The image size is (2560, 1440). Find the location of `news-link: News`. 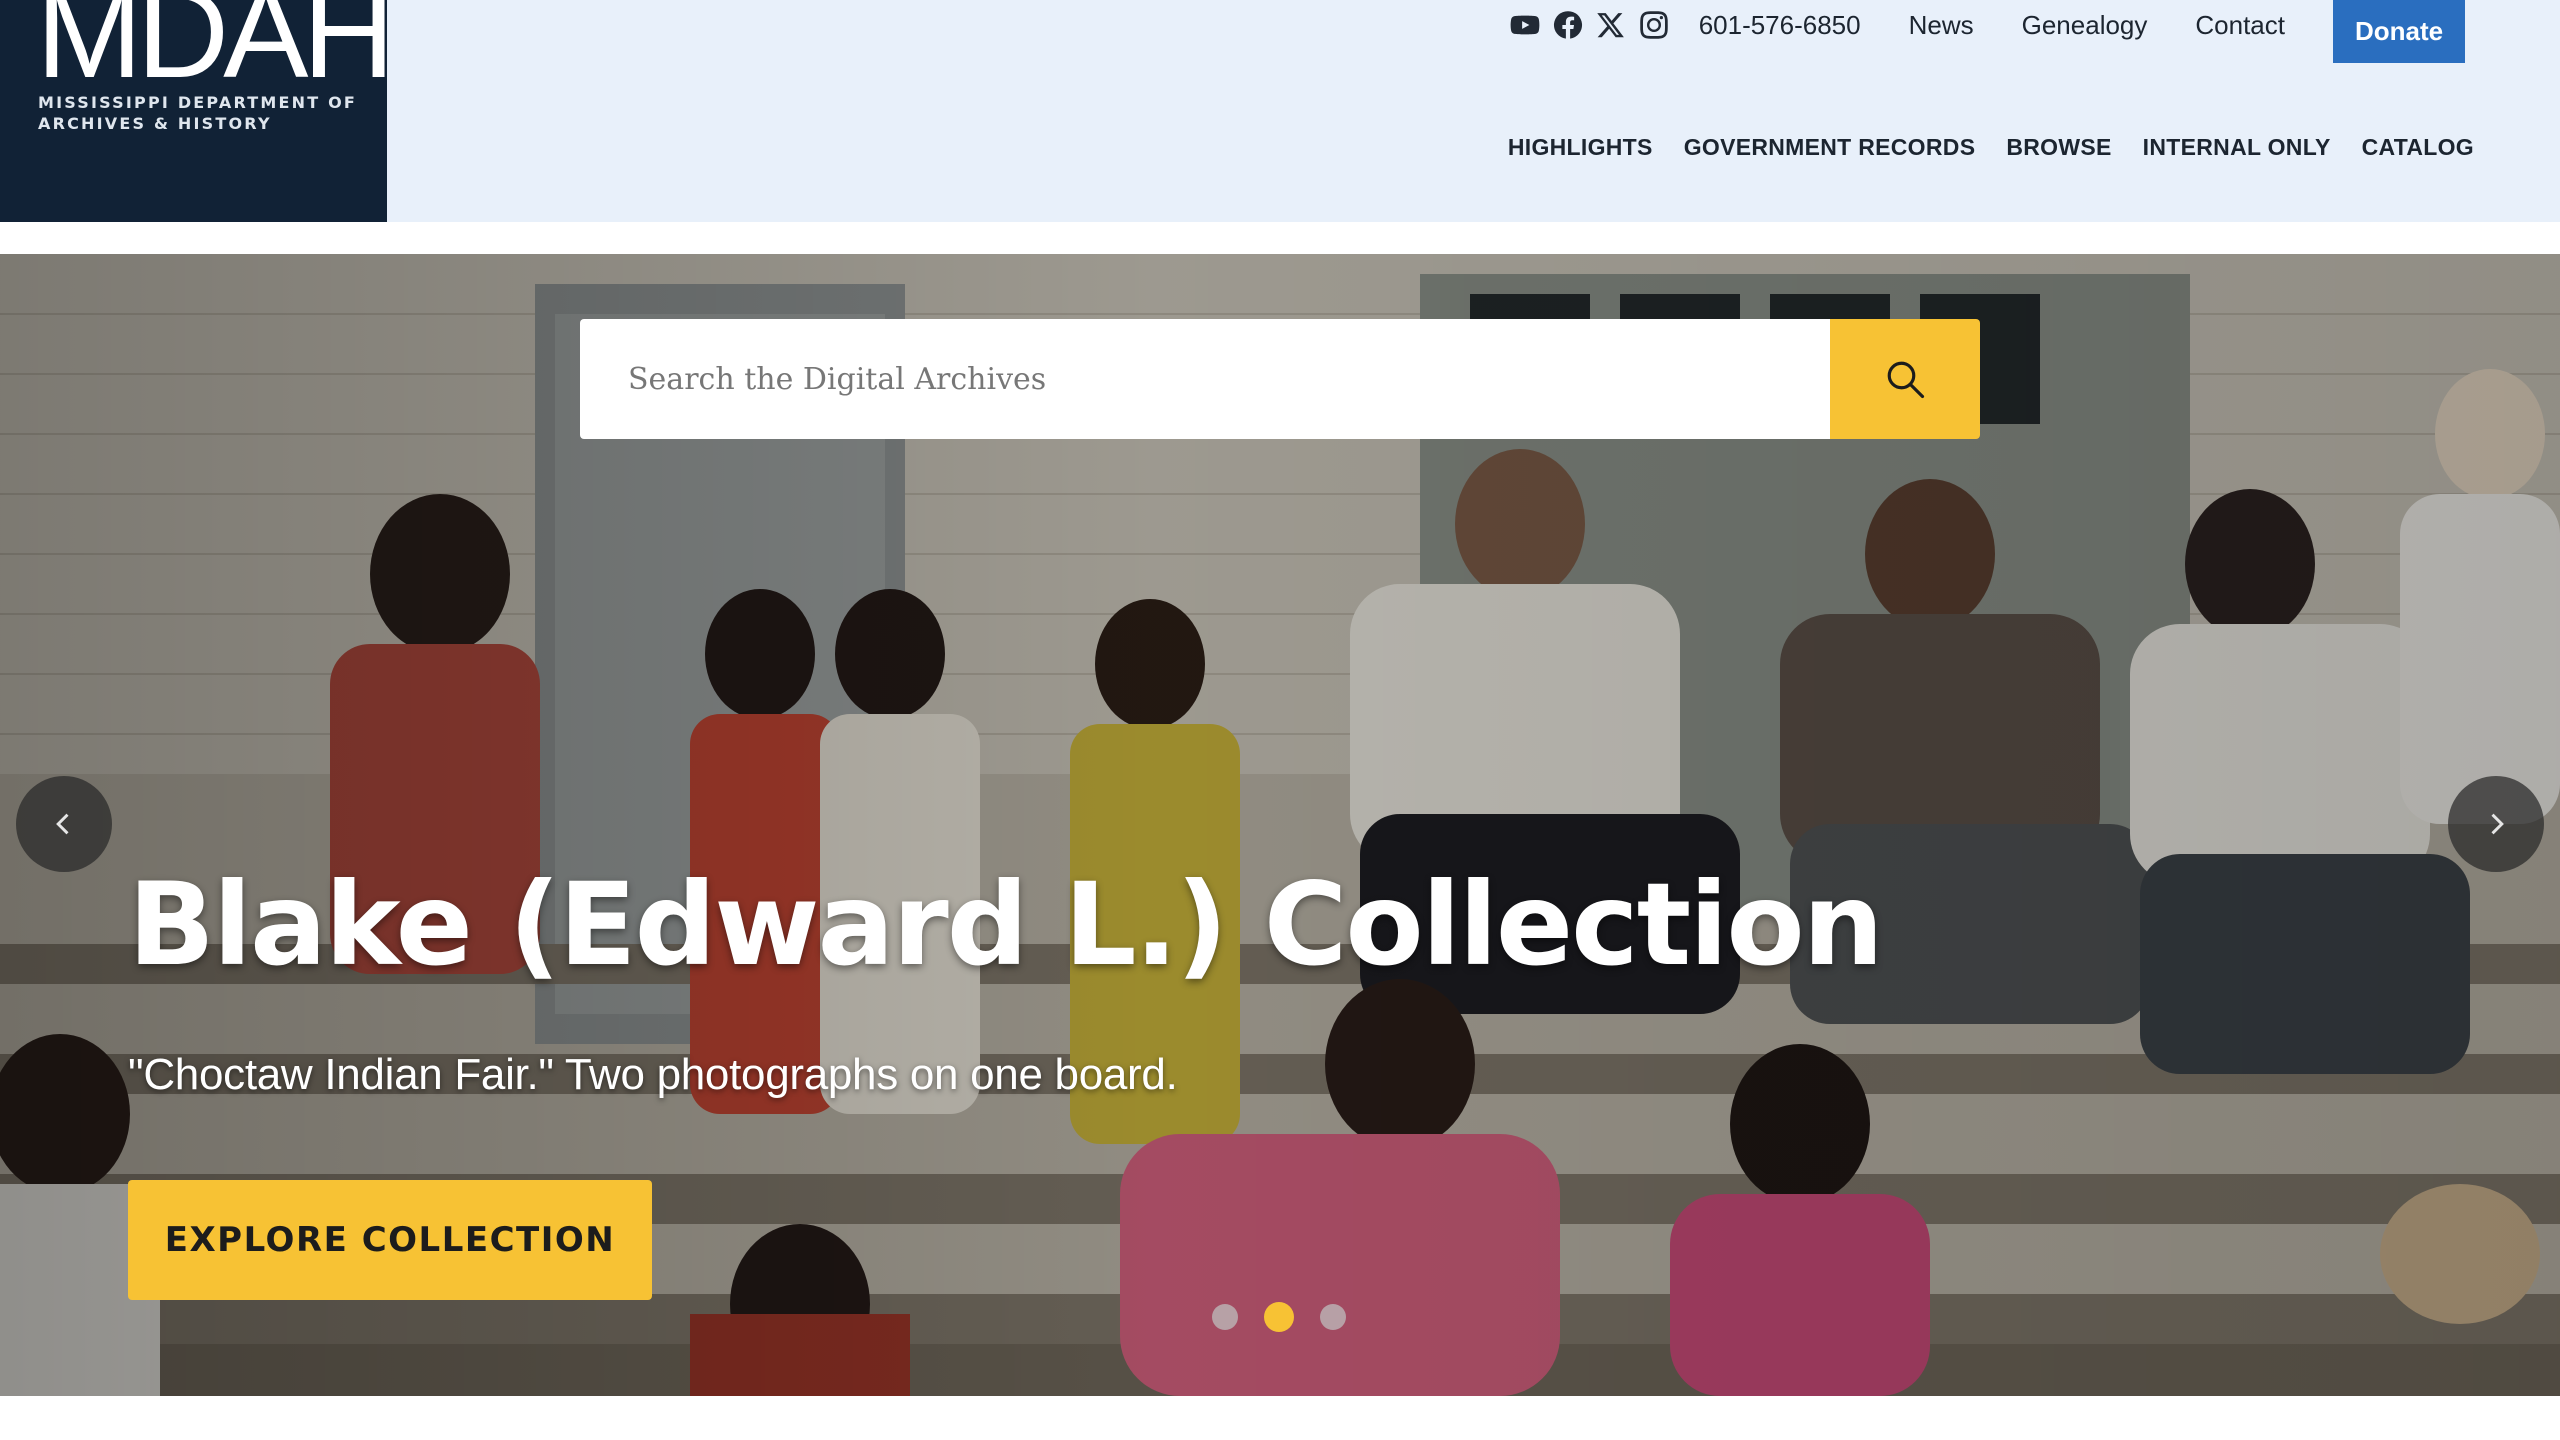

news-link: News is located at coordinates (1941, 25).